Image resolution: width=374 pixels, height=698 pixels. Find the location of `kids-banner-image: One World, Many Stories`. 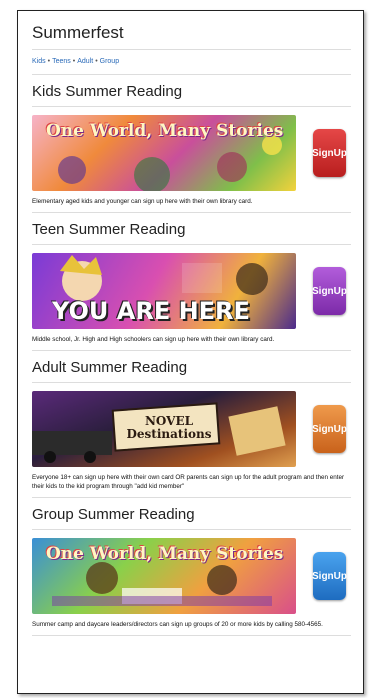

kids-banner-image: One World, Many Stories is located at coordinates (164, 153).